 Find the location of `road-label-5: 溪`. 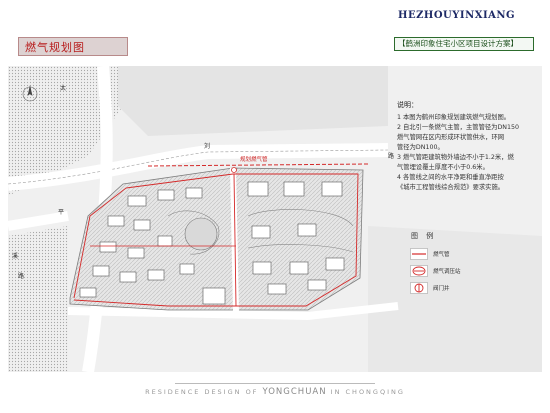

road-label-5: 溪 is located at coordinates (15, 256).